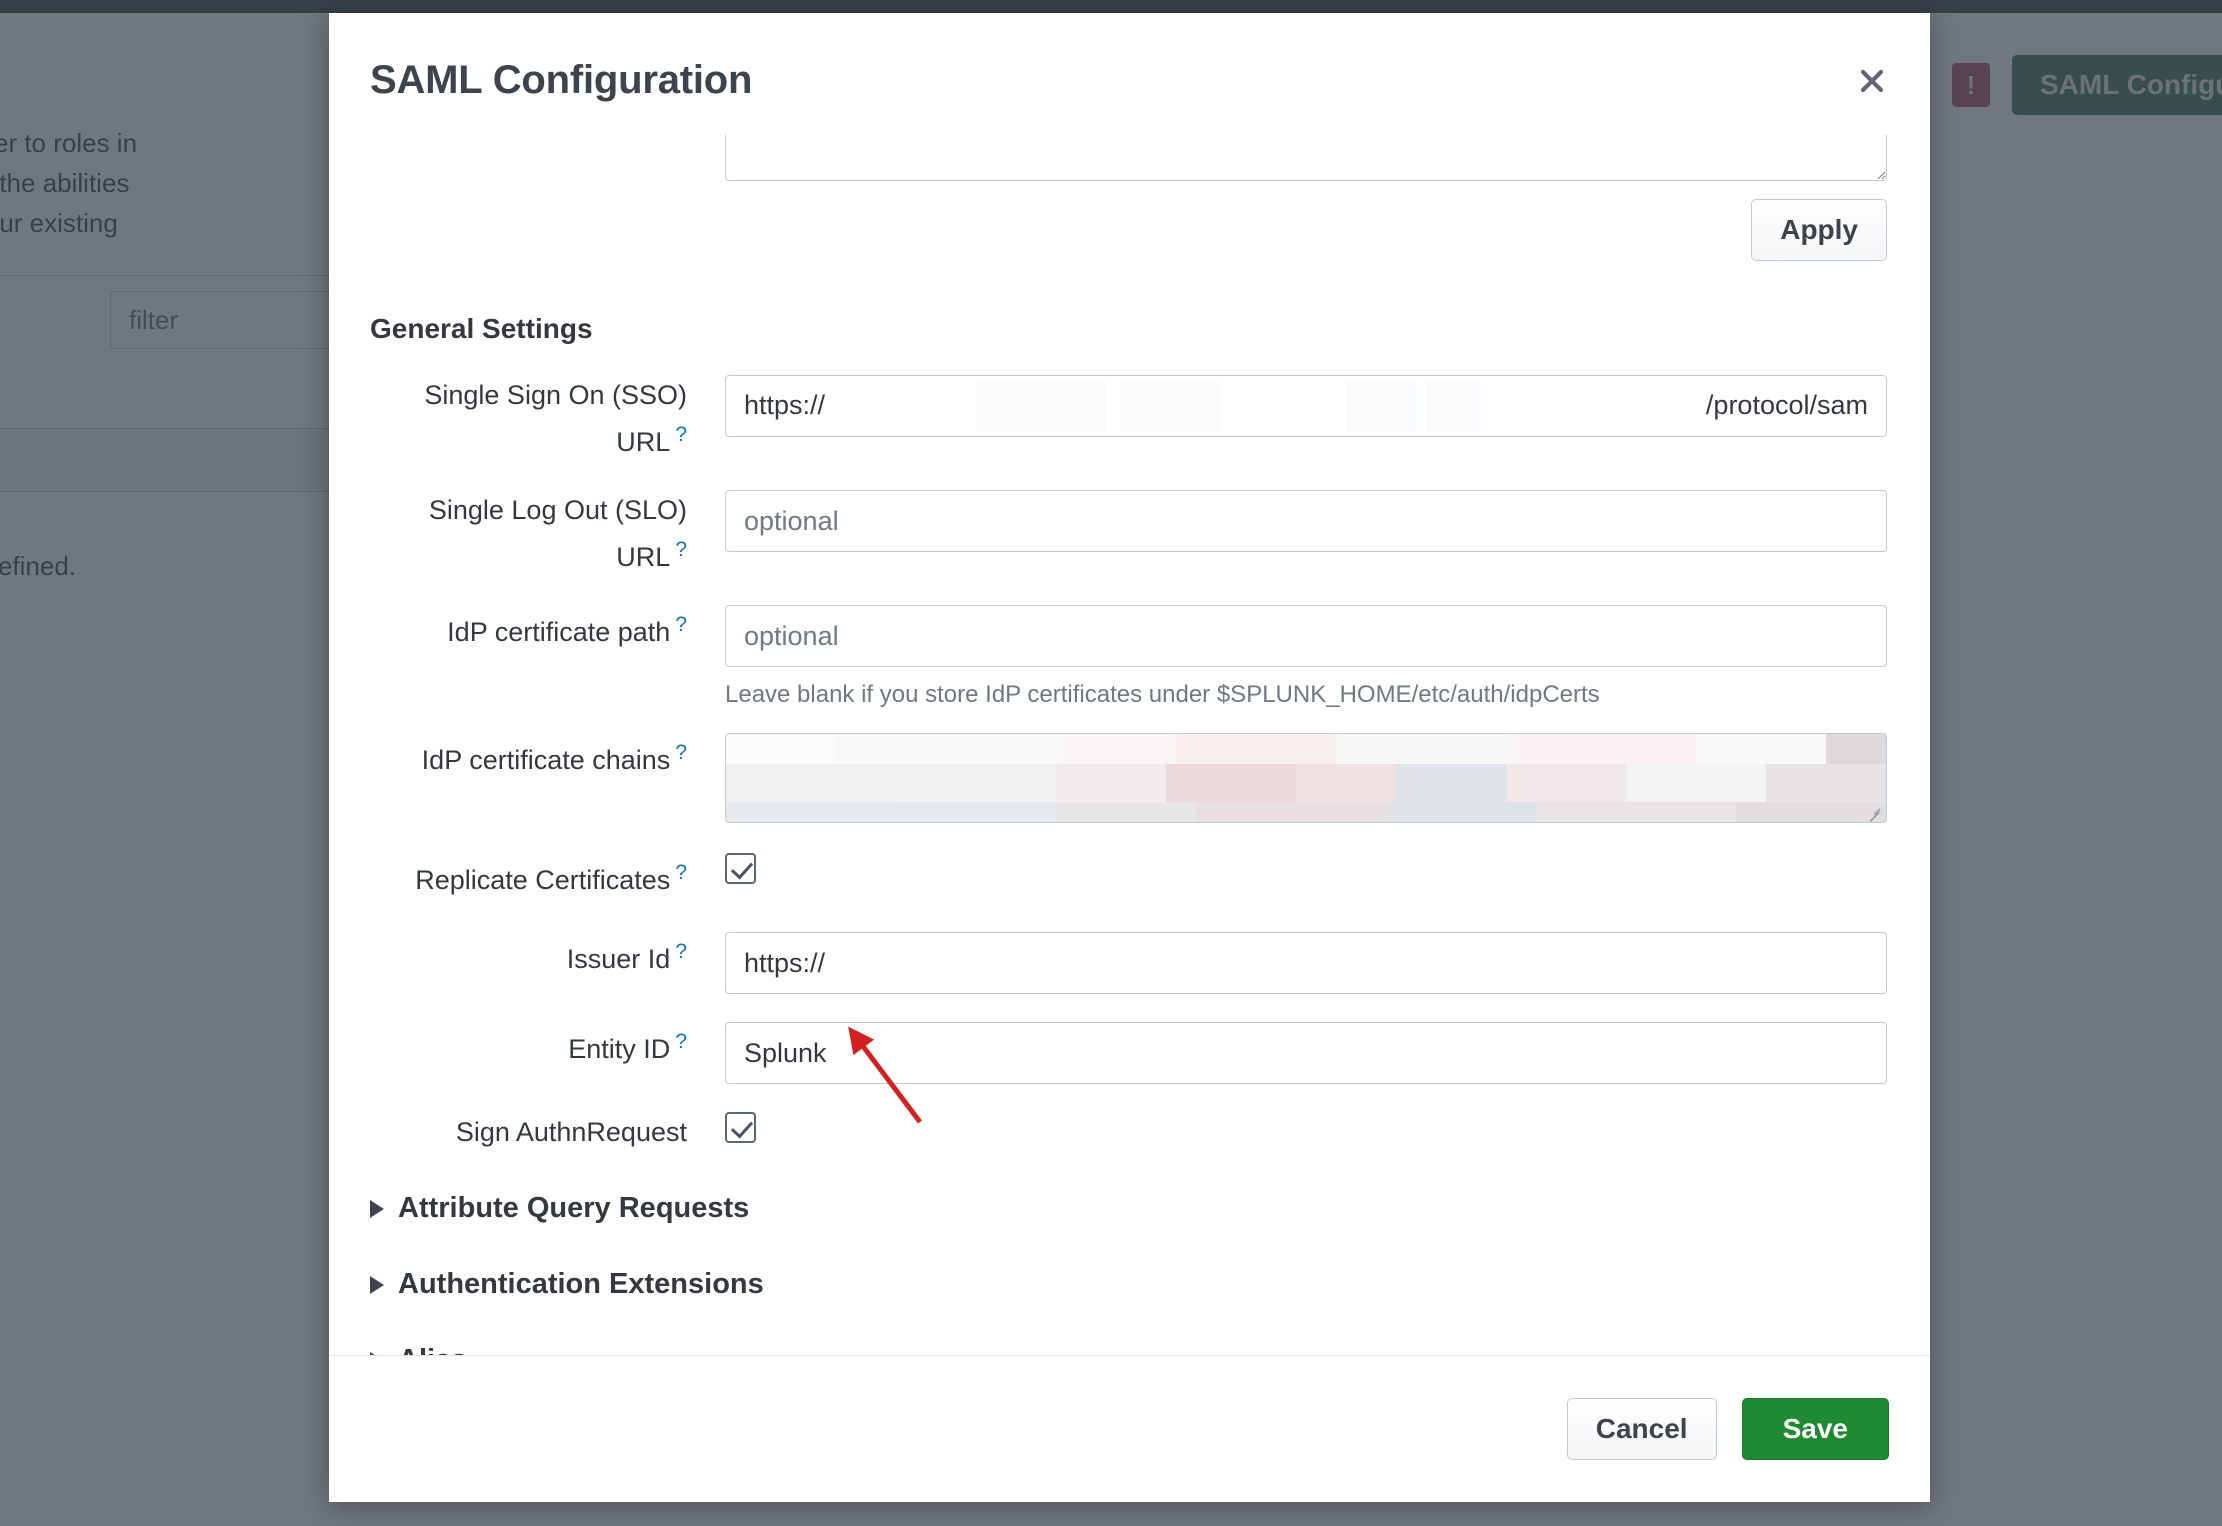  Describe the element at coordinates (1306, 230) in the screenshot. I see `apply-row: Apply` at that location.